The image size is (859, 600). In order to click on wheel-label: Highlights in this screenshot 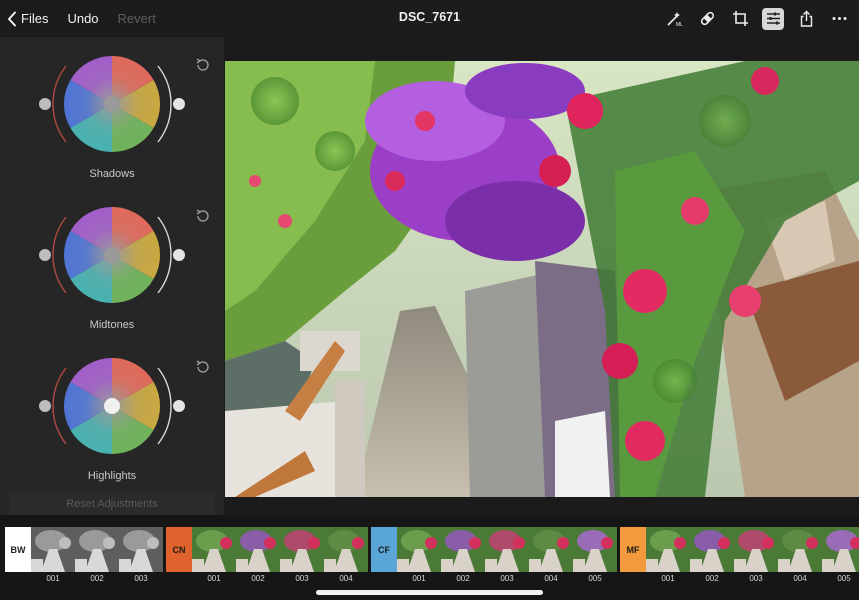, I will do `click(112, 476)`.